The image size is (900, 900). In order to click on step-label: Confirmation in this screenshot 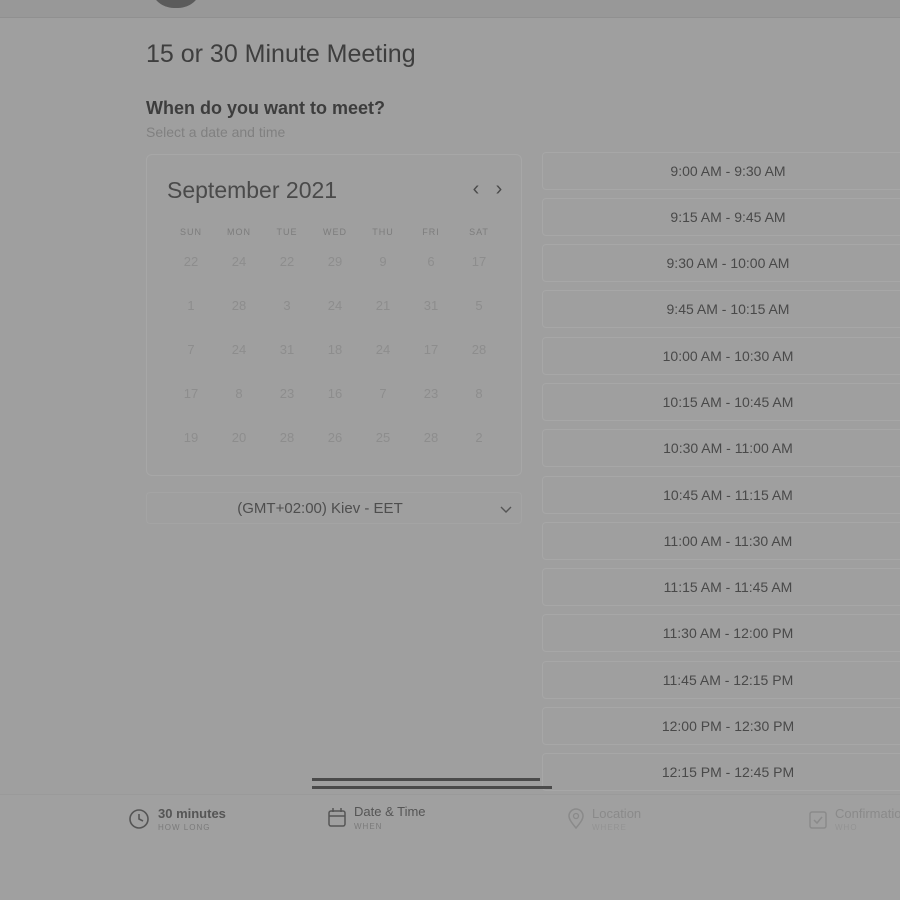, I will do `click(867, 813)`.